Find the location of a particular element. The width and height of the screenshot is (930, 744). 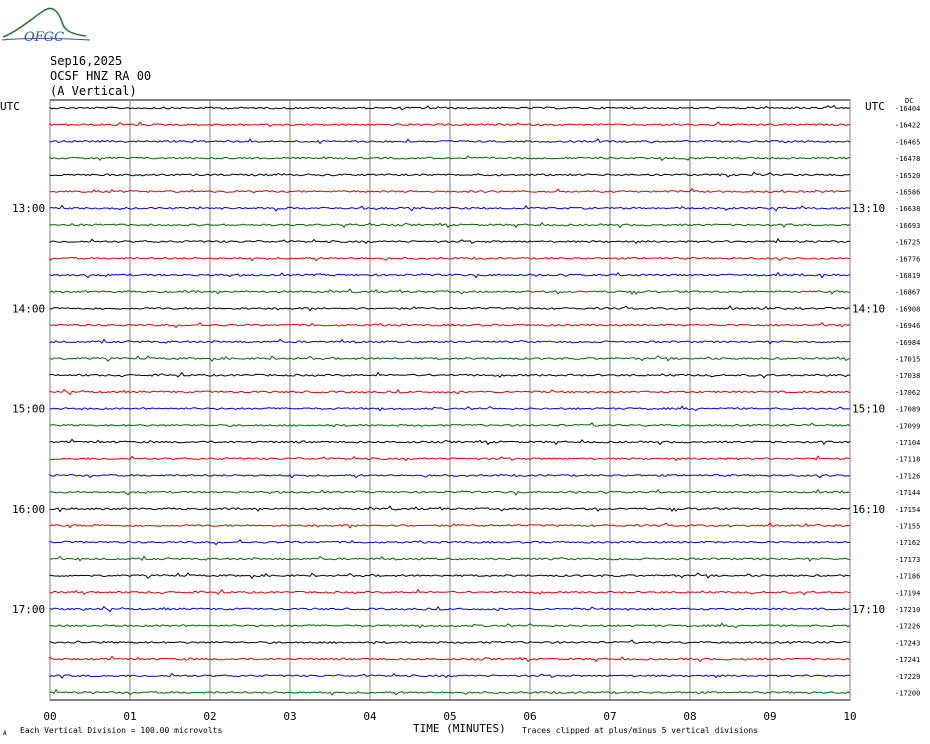

dc-offset-label: -17154 is located at coordinates (907, 510).